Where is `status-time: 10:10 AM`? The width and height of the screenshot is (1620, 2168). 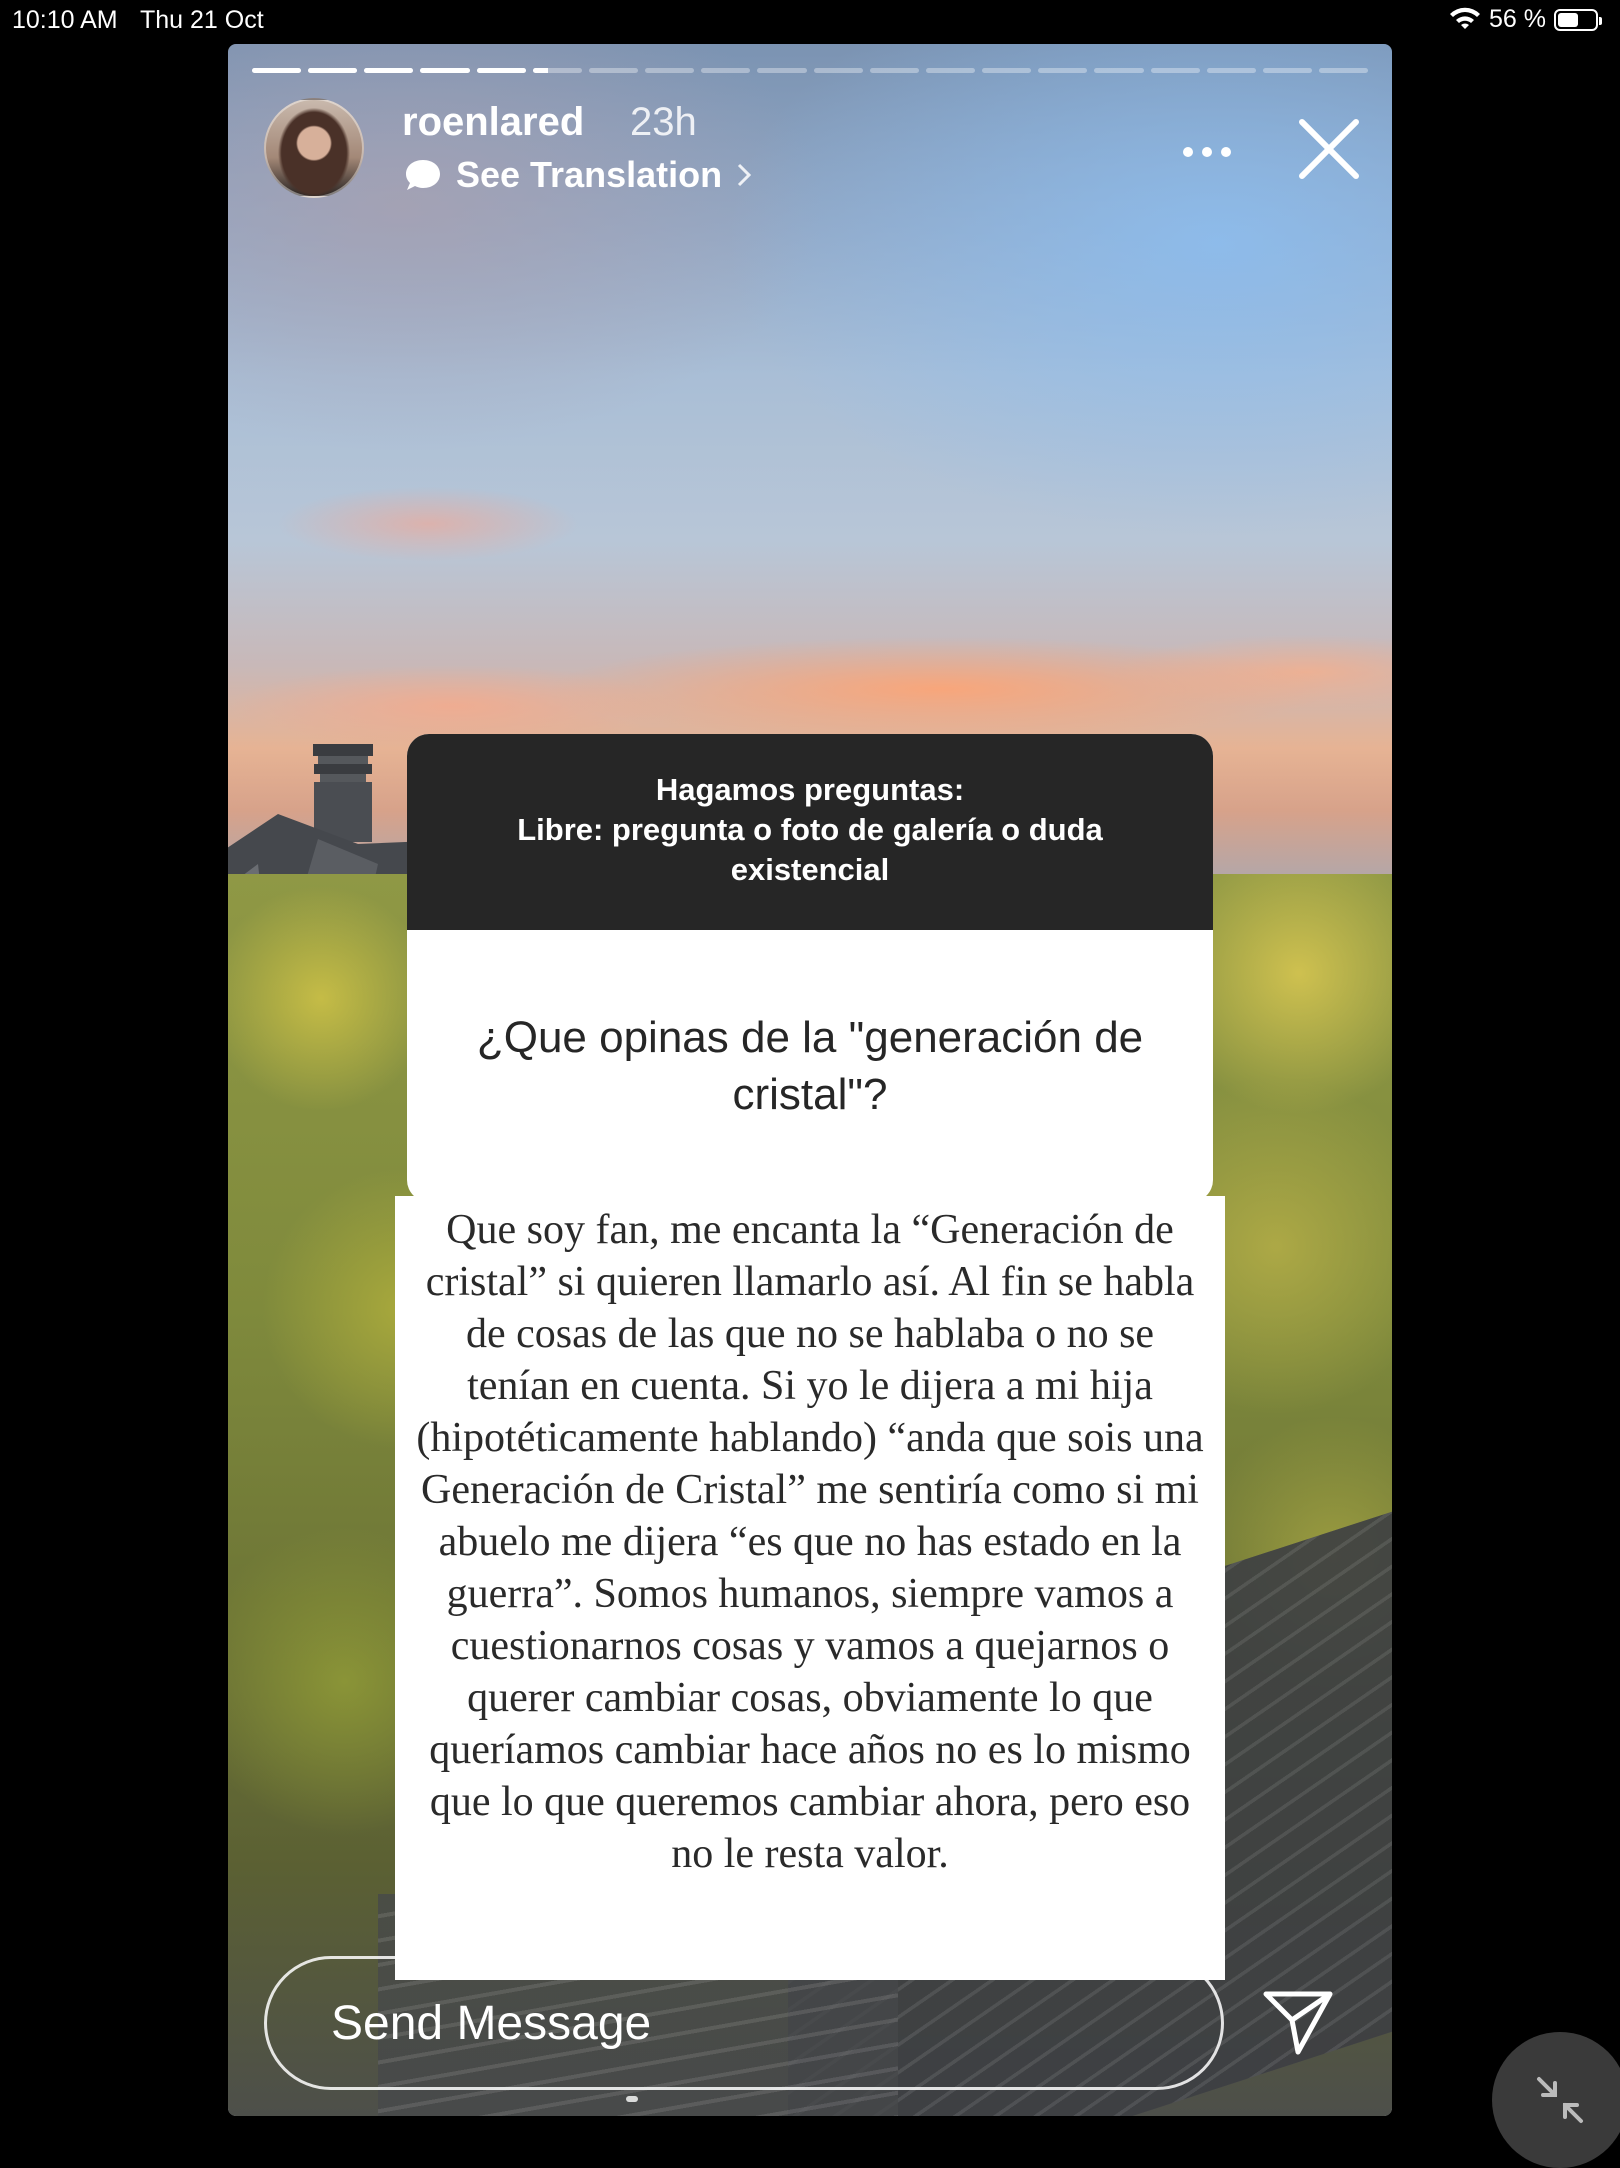
status-time: 10:10 AM is located at coordinates (65, 20).